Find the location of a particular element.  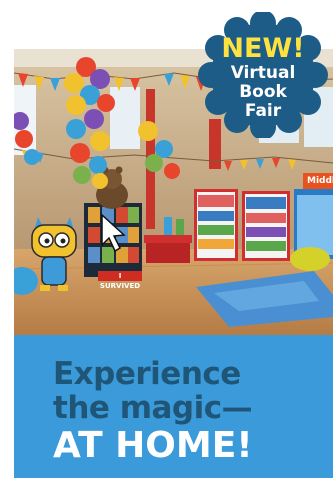

tagline-line-2: the magic— is located at coordinates (153, 408).